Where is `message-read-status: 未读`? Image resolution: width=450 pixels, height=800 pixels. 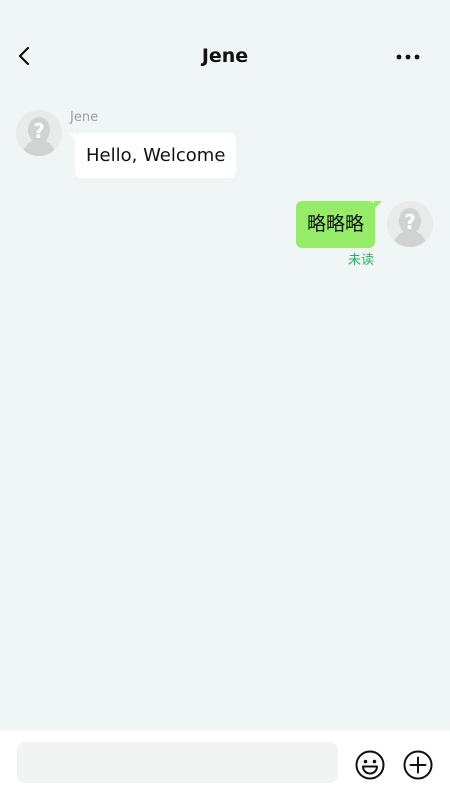
message-read-status: 未读 is located at coordinates (360, 260).